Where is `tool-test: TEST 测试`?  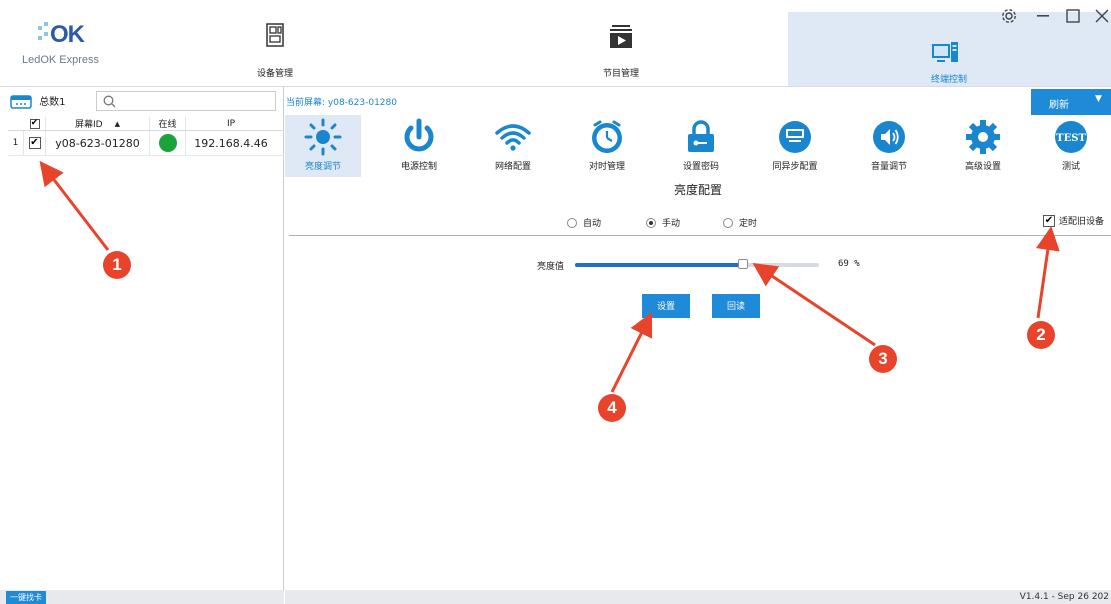 tool-test: TEST 测试 is located at coordinates (1071, 146).